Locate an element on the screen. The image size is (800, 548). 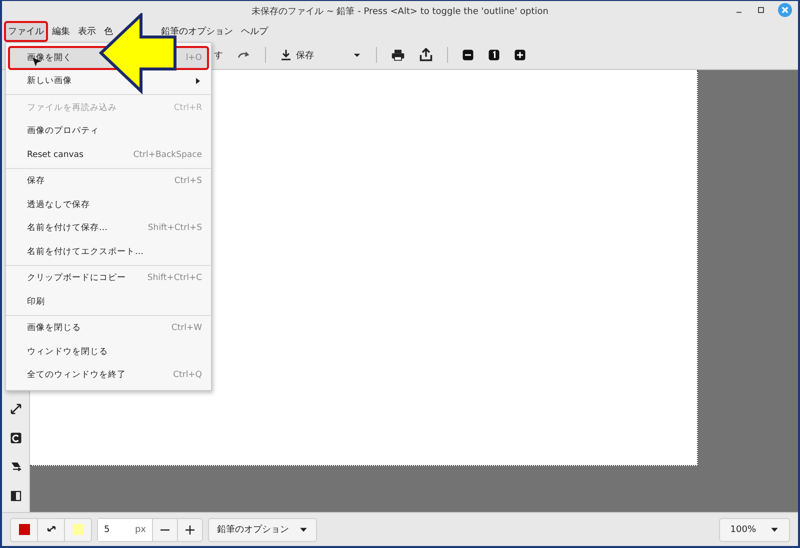
maximize-icon is located at coordinates (761, 10).